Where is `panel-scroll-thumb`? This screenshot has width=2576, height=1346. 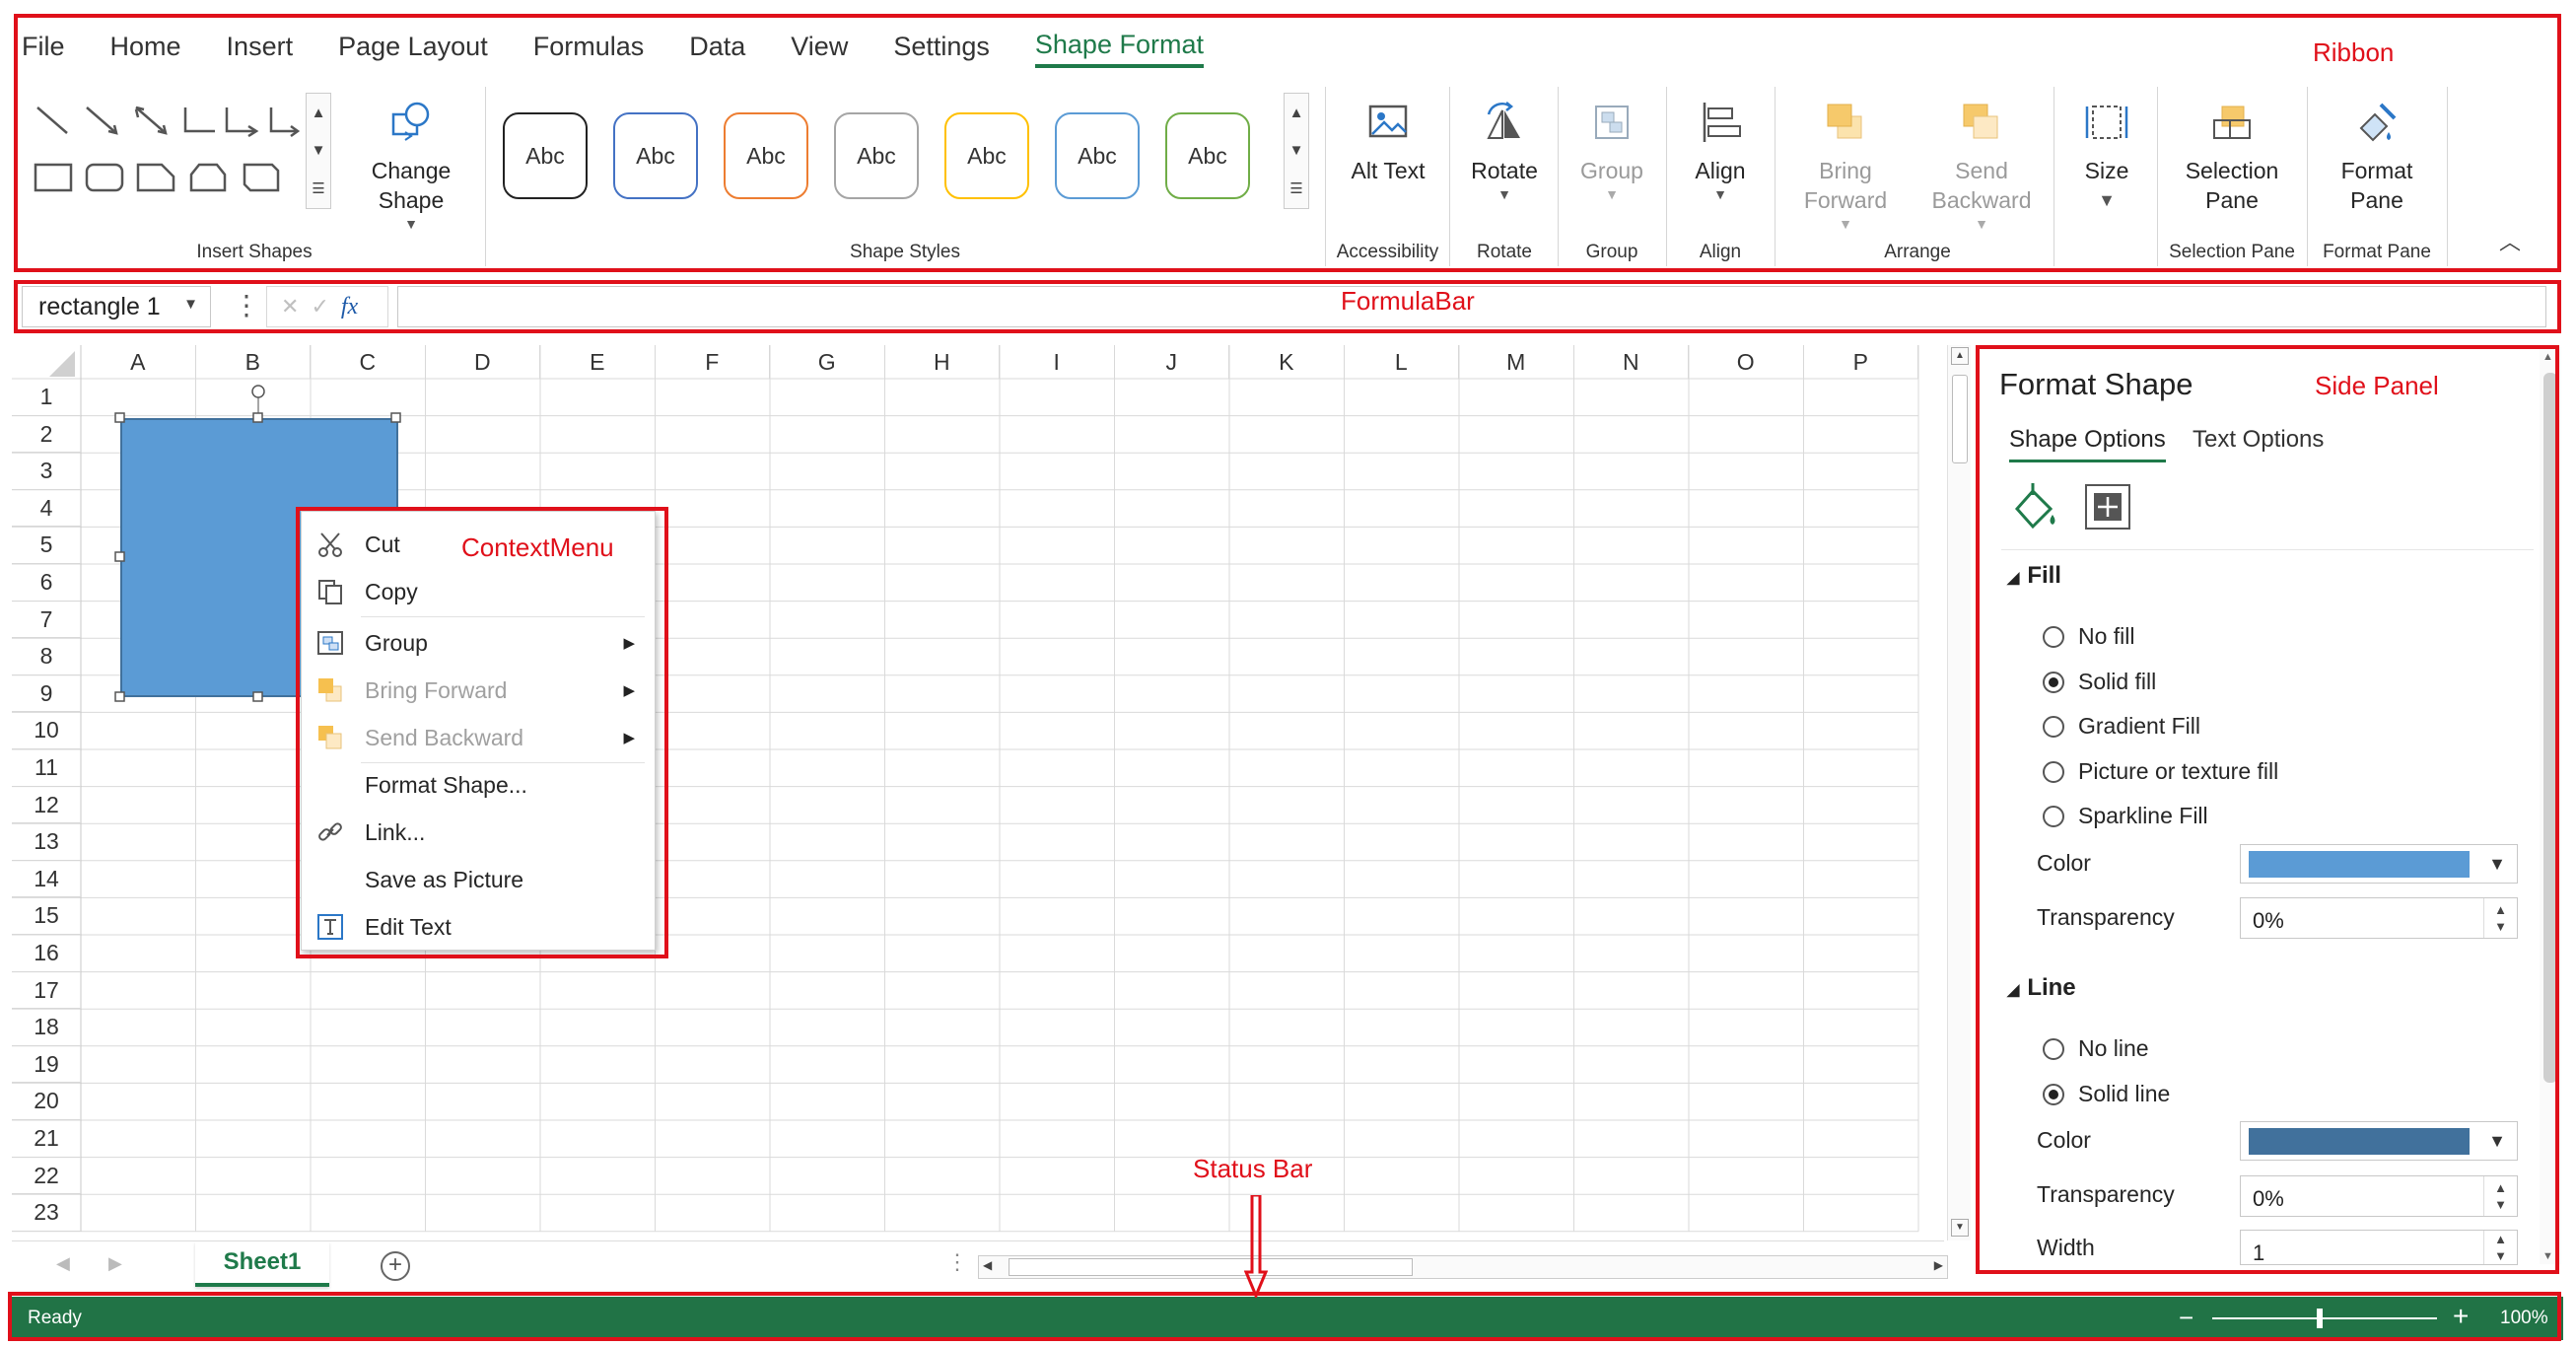
panel-scroll-thumb is located at coordinates (2550, 728).